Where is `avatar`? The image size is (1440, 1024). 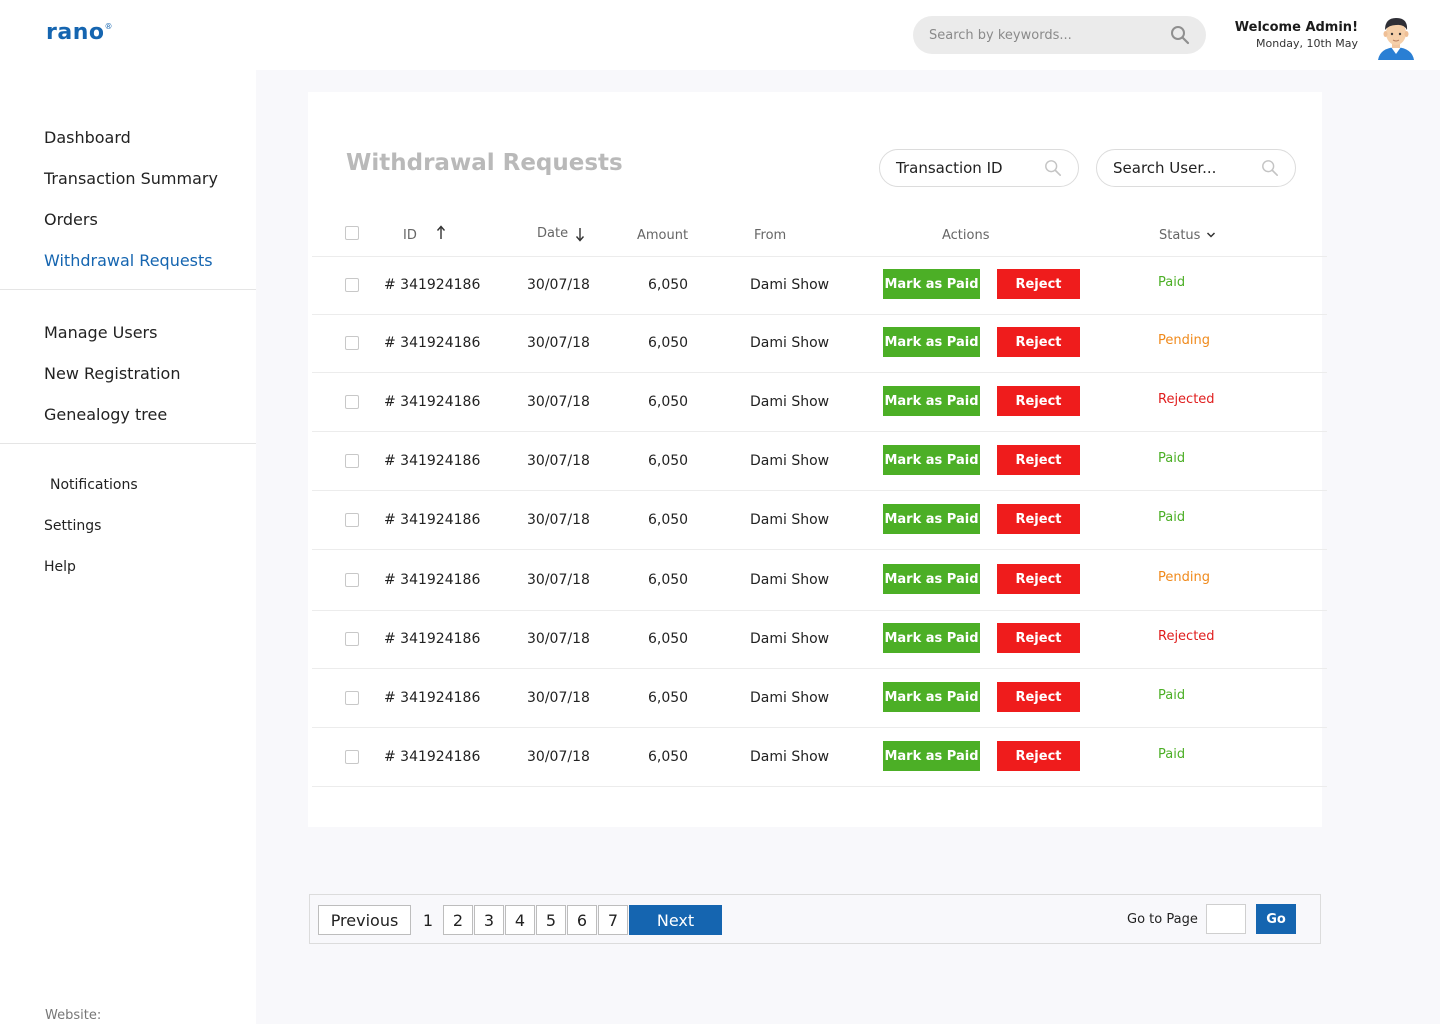
avatar is located at coordinates (1396, 37).